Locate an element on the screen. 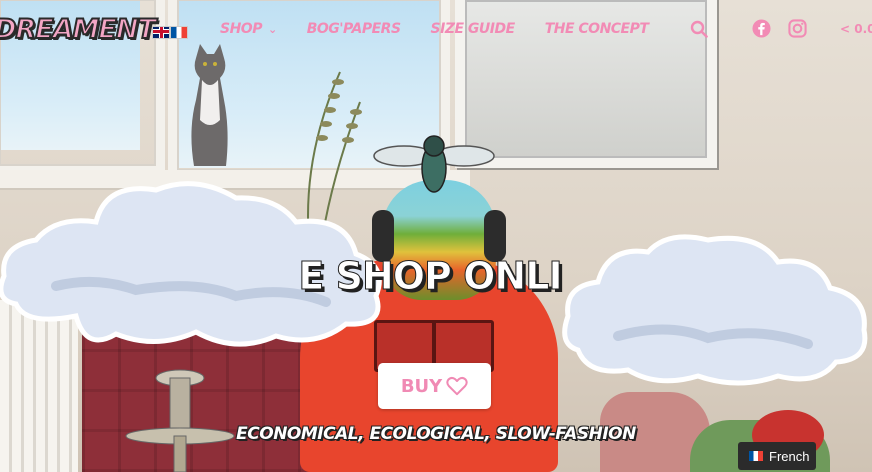 Image resolution: width=872 pixels, height=472 pixels. buy-button: BUY is located at coordinates (434, 386).